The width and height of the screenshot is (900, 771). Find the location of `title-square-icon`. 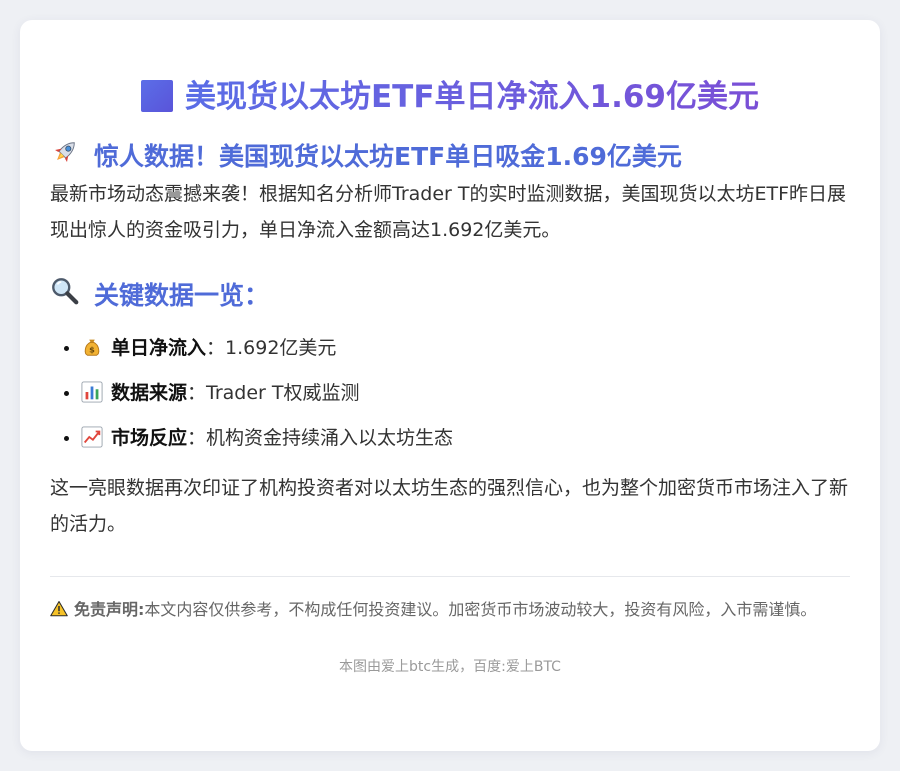

title-square-icon is located at coordinates (157, 96).